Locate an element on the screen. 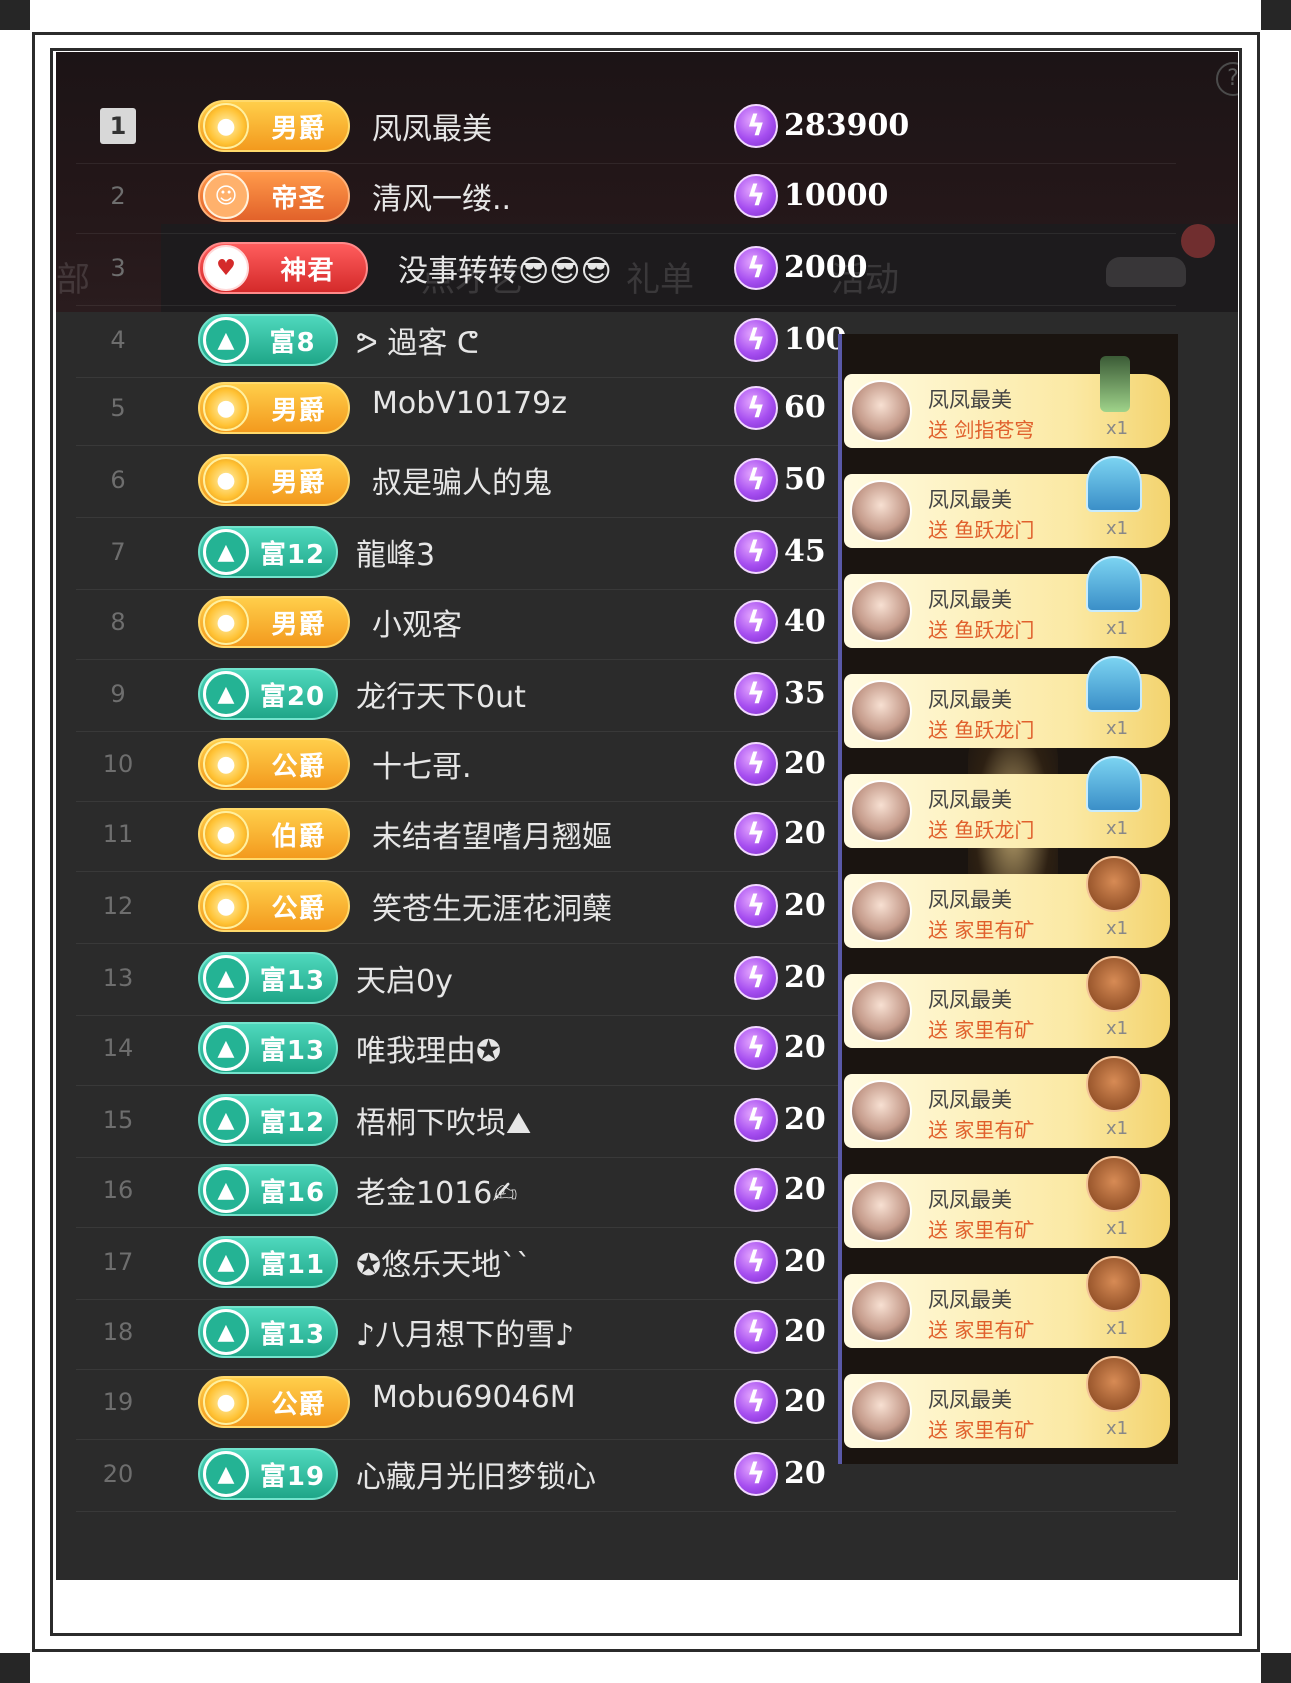  score-value: 40 is located at coordinates (805, 621).